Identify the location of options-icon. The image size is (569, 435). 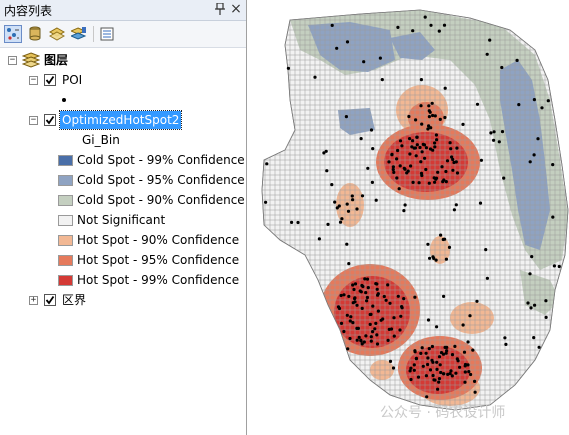
(107, 34).